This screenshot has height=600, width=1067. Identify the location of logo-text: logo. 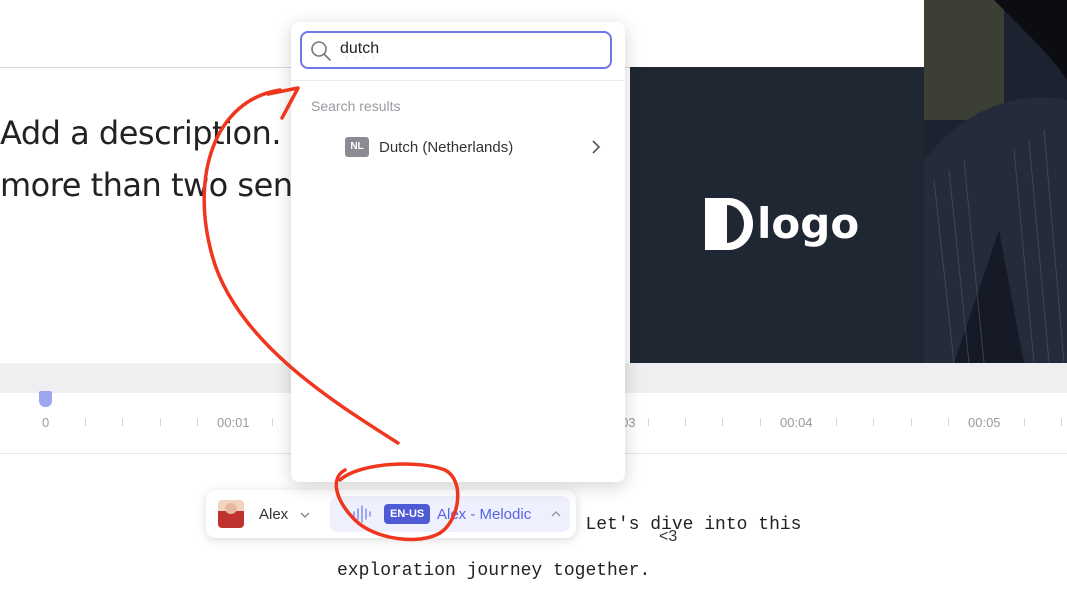
(808, 223).